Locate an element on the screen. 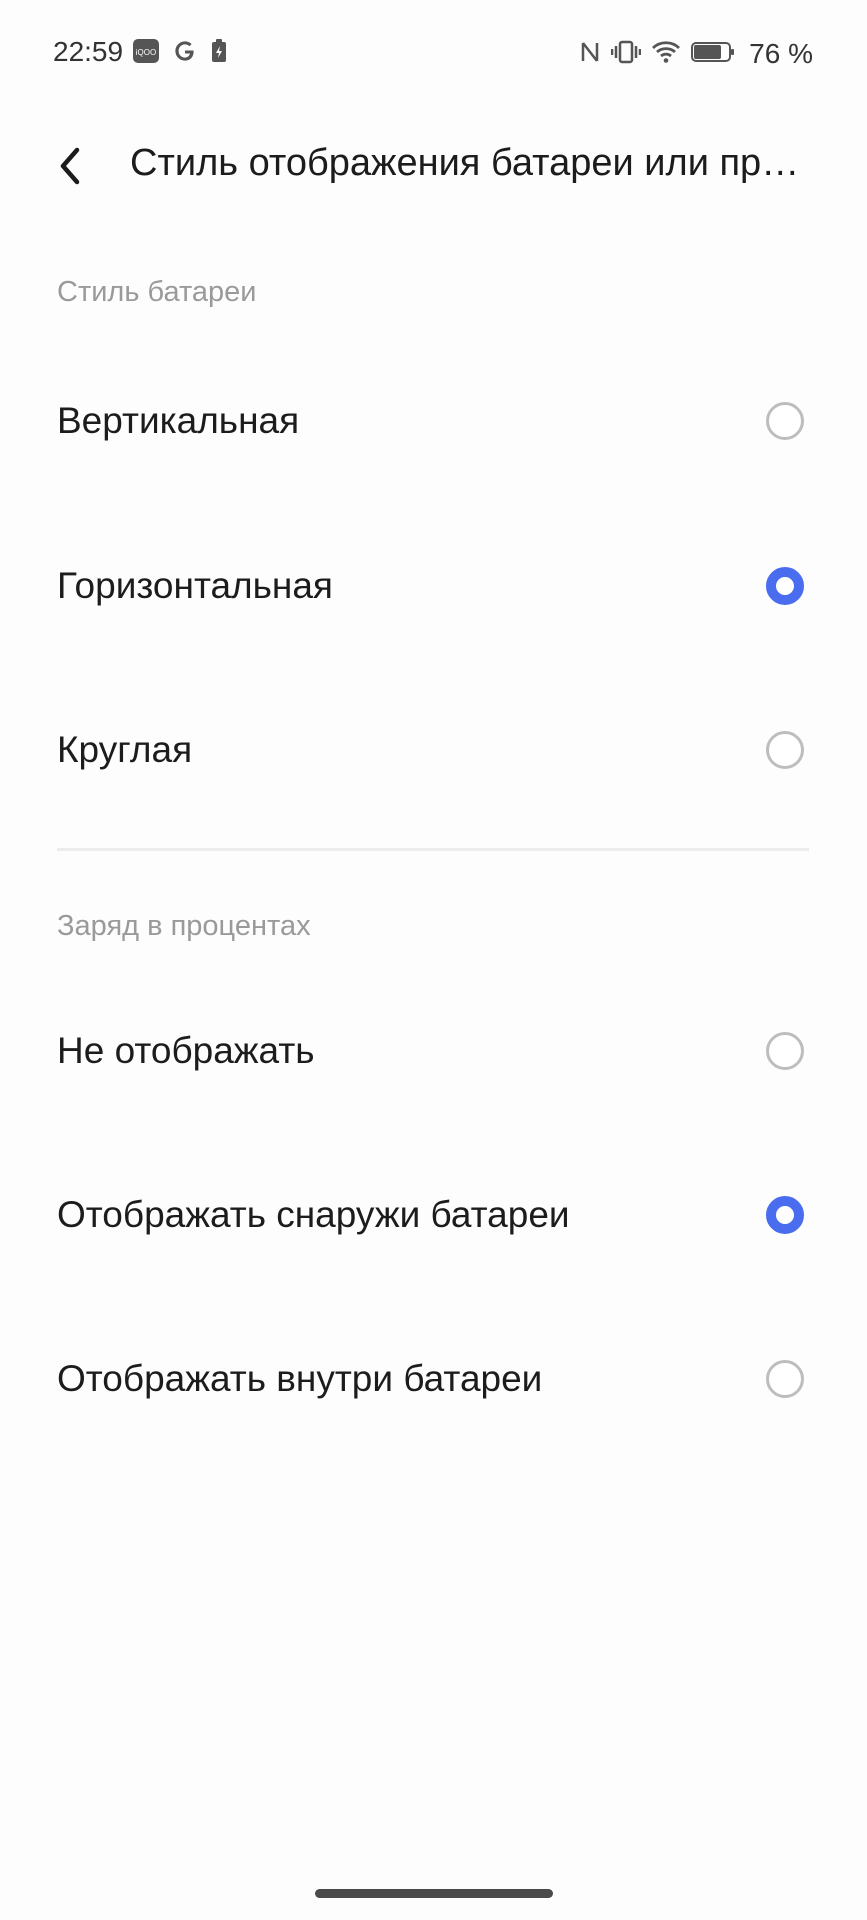  status-time: 22:59 is located at coordinates (88, 51).